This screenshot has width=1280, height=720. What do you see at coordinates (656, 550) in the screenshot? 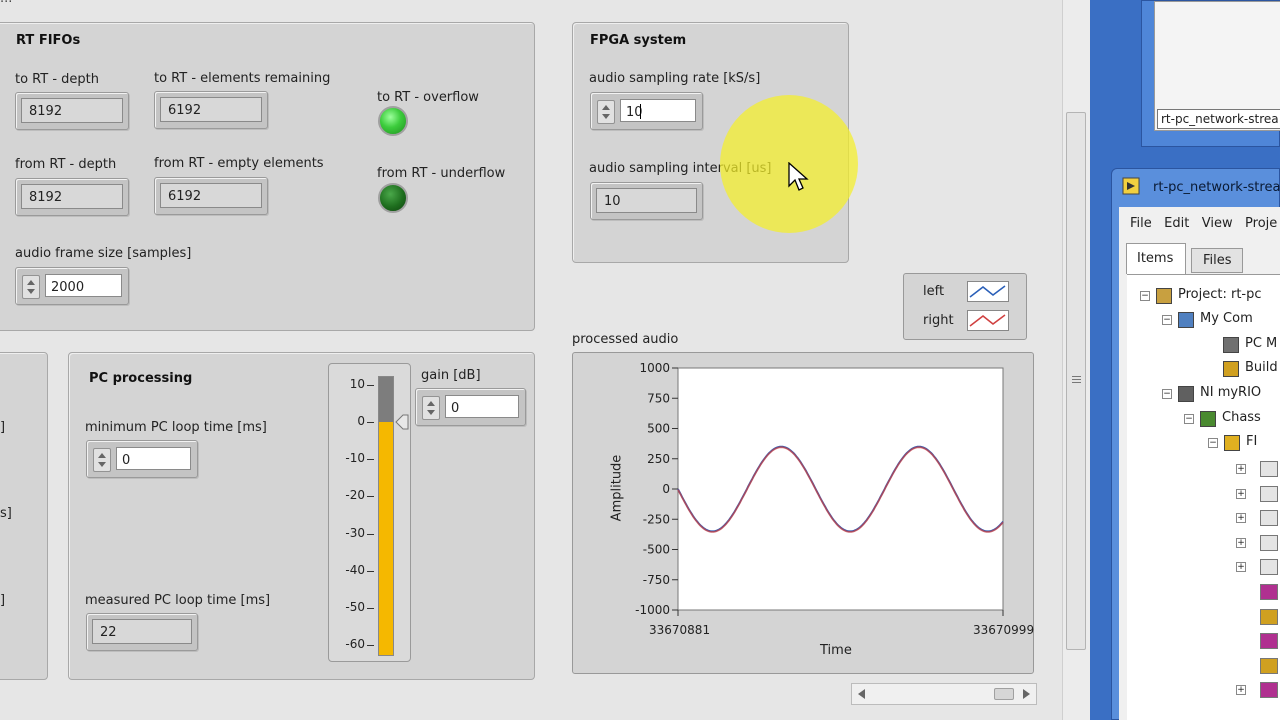
I see `y-tick-label: -500` at bounding box center [656, 550].